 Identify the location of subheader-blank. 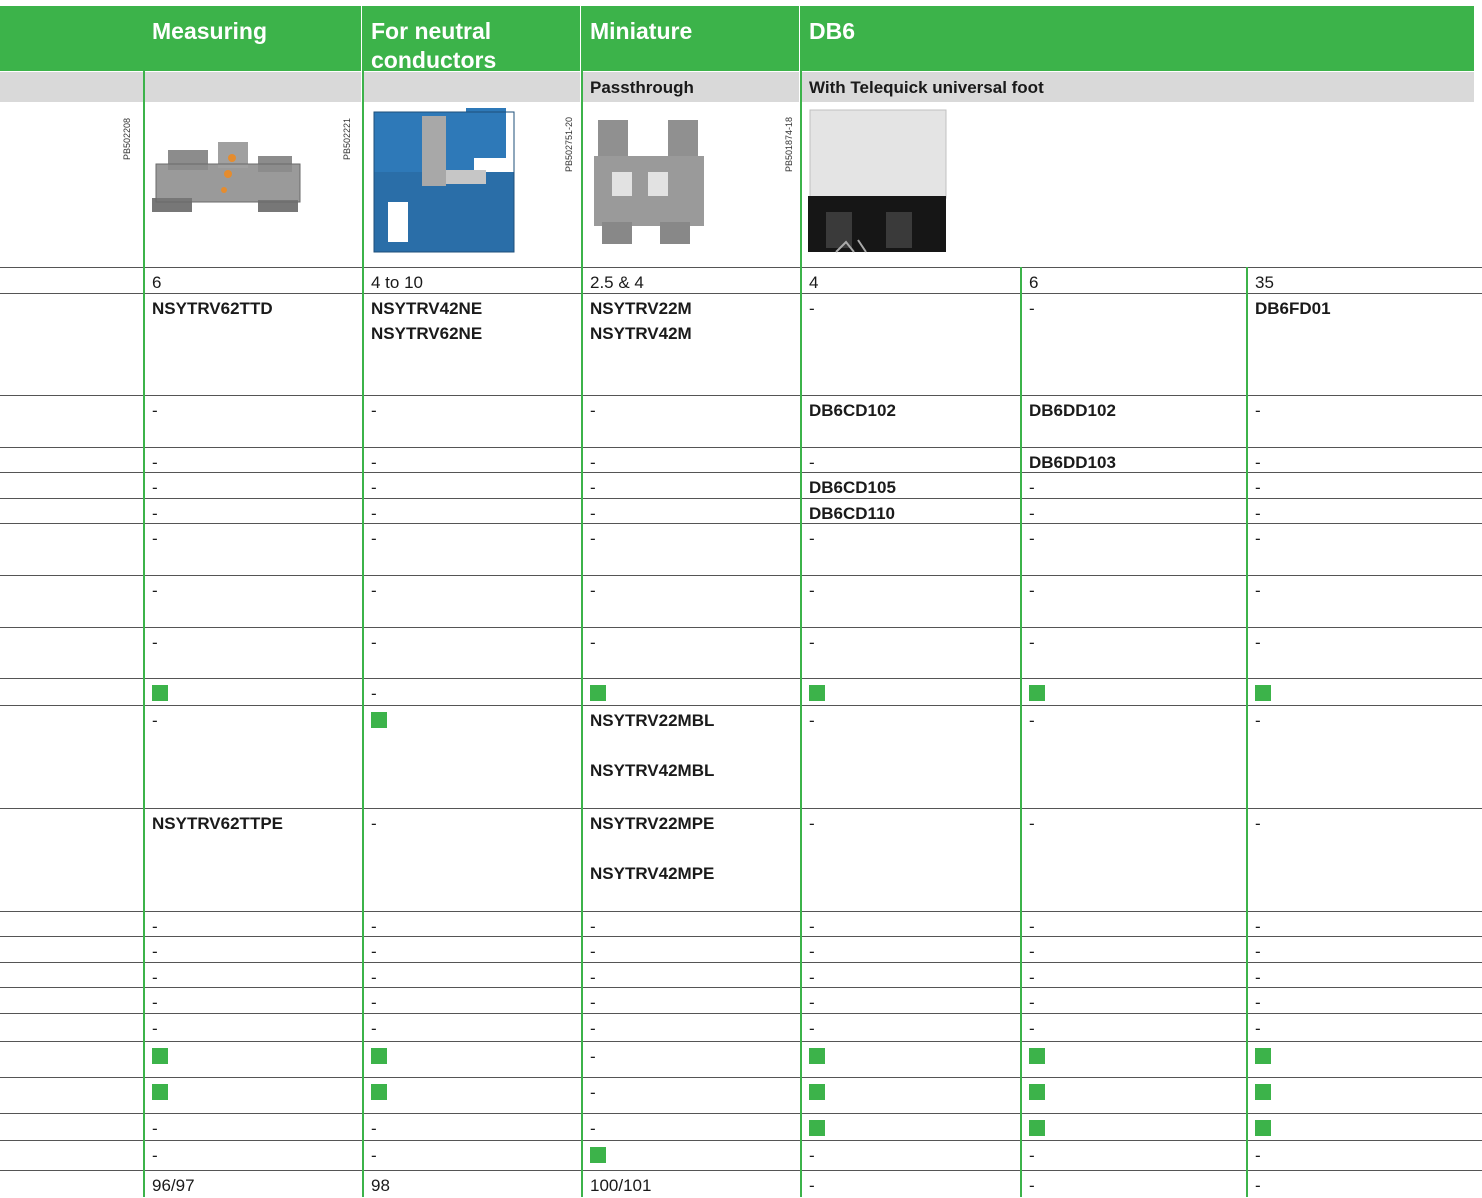
(71, 87).